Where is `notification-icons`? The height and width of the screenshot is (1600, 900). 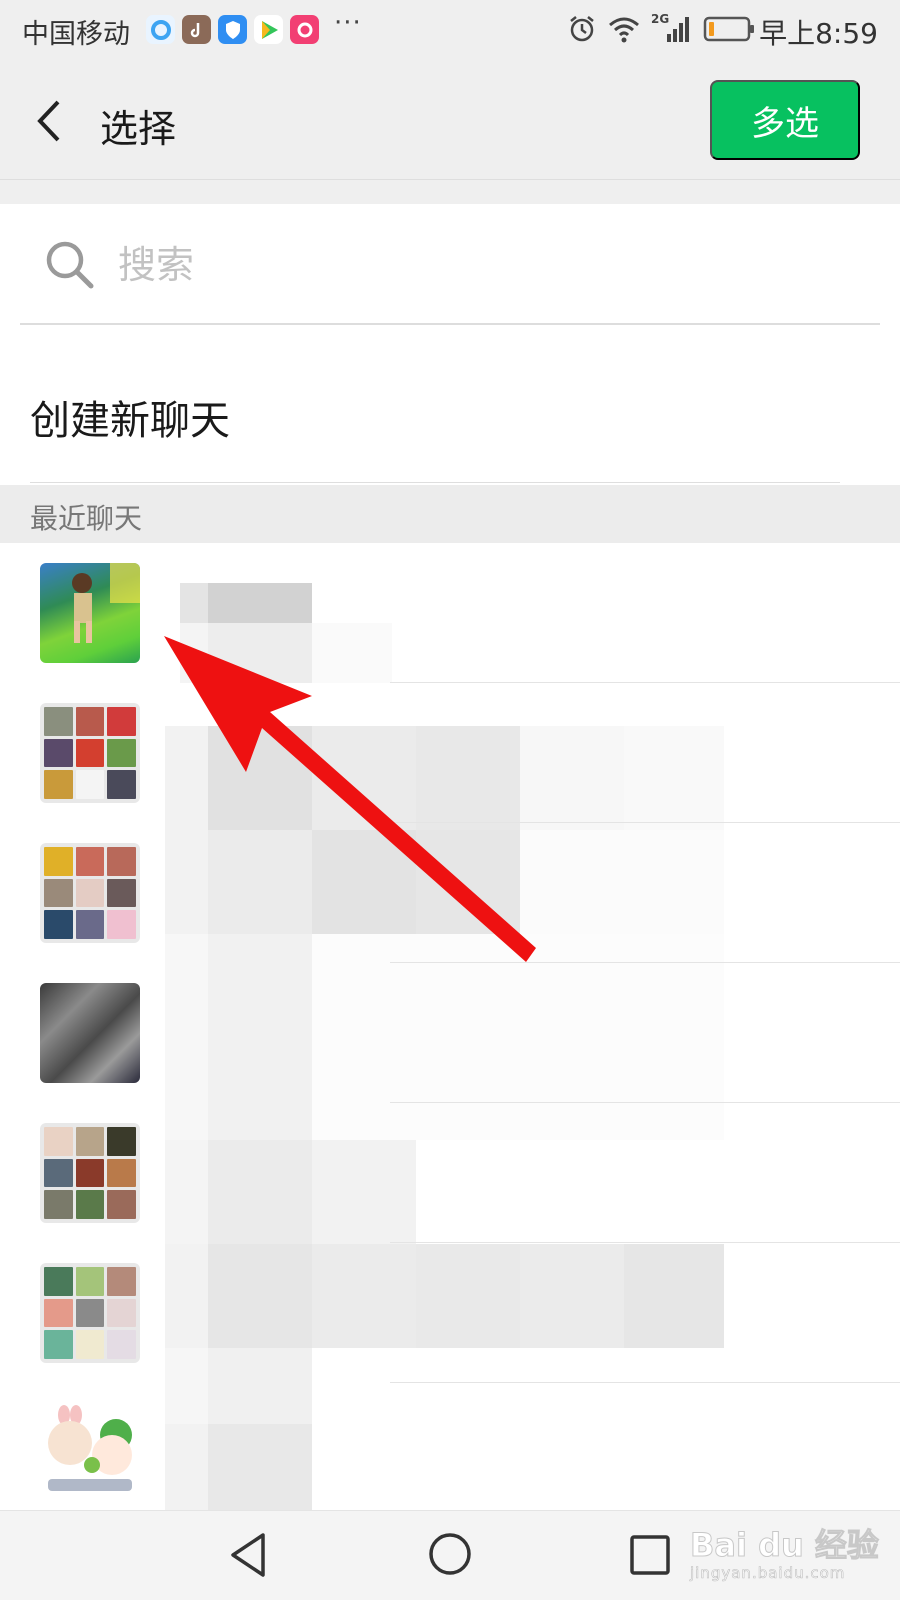
notification-icons is located at coordinates (232, 29).